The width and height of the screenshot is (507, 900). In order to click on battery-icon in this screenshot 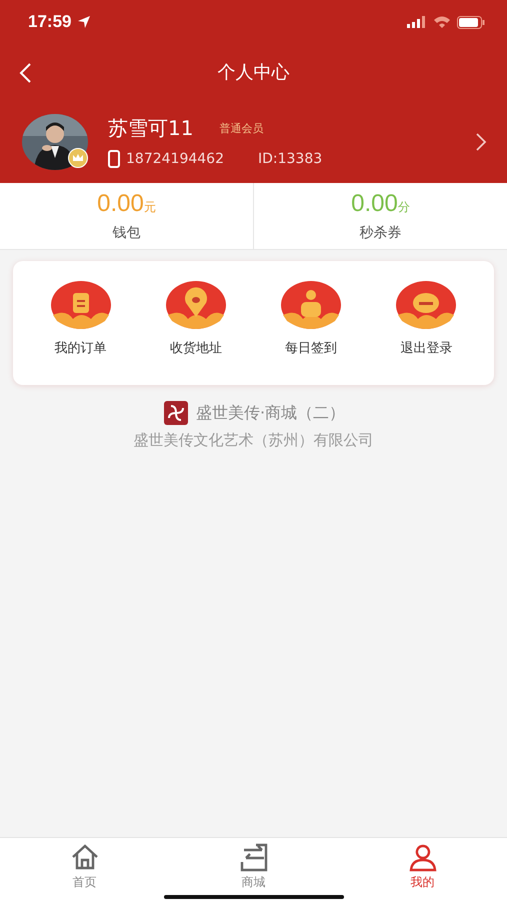, I will do `click(471, 22)`.